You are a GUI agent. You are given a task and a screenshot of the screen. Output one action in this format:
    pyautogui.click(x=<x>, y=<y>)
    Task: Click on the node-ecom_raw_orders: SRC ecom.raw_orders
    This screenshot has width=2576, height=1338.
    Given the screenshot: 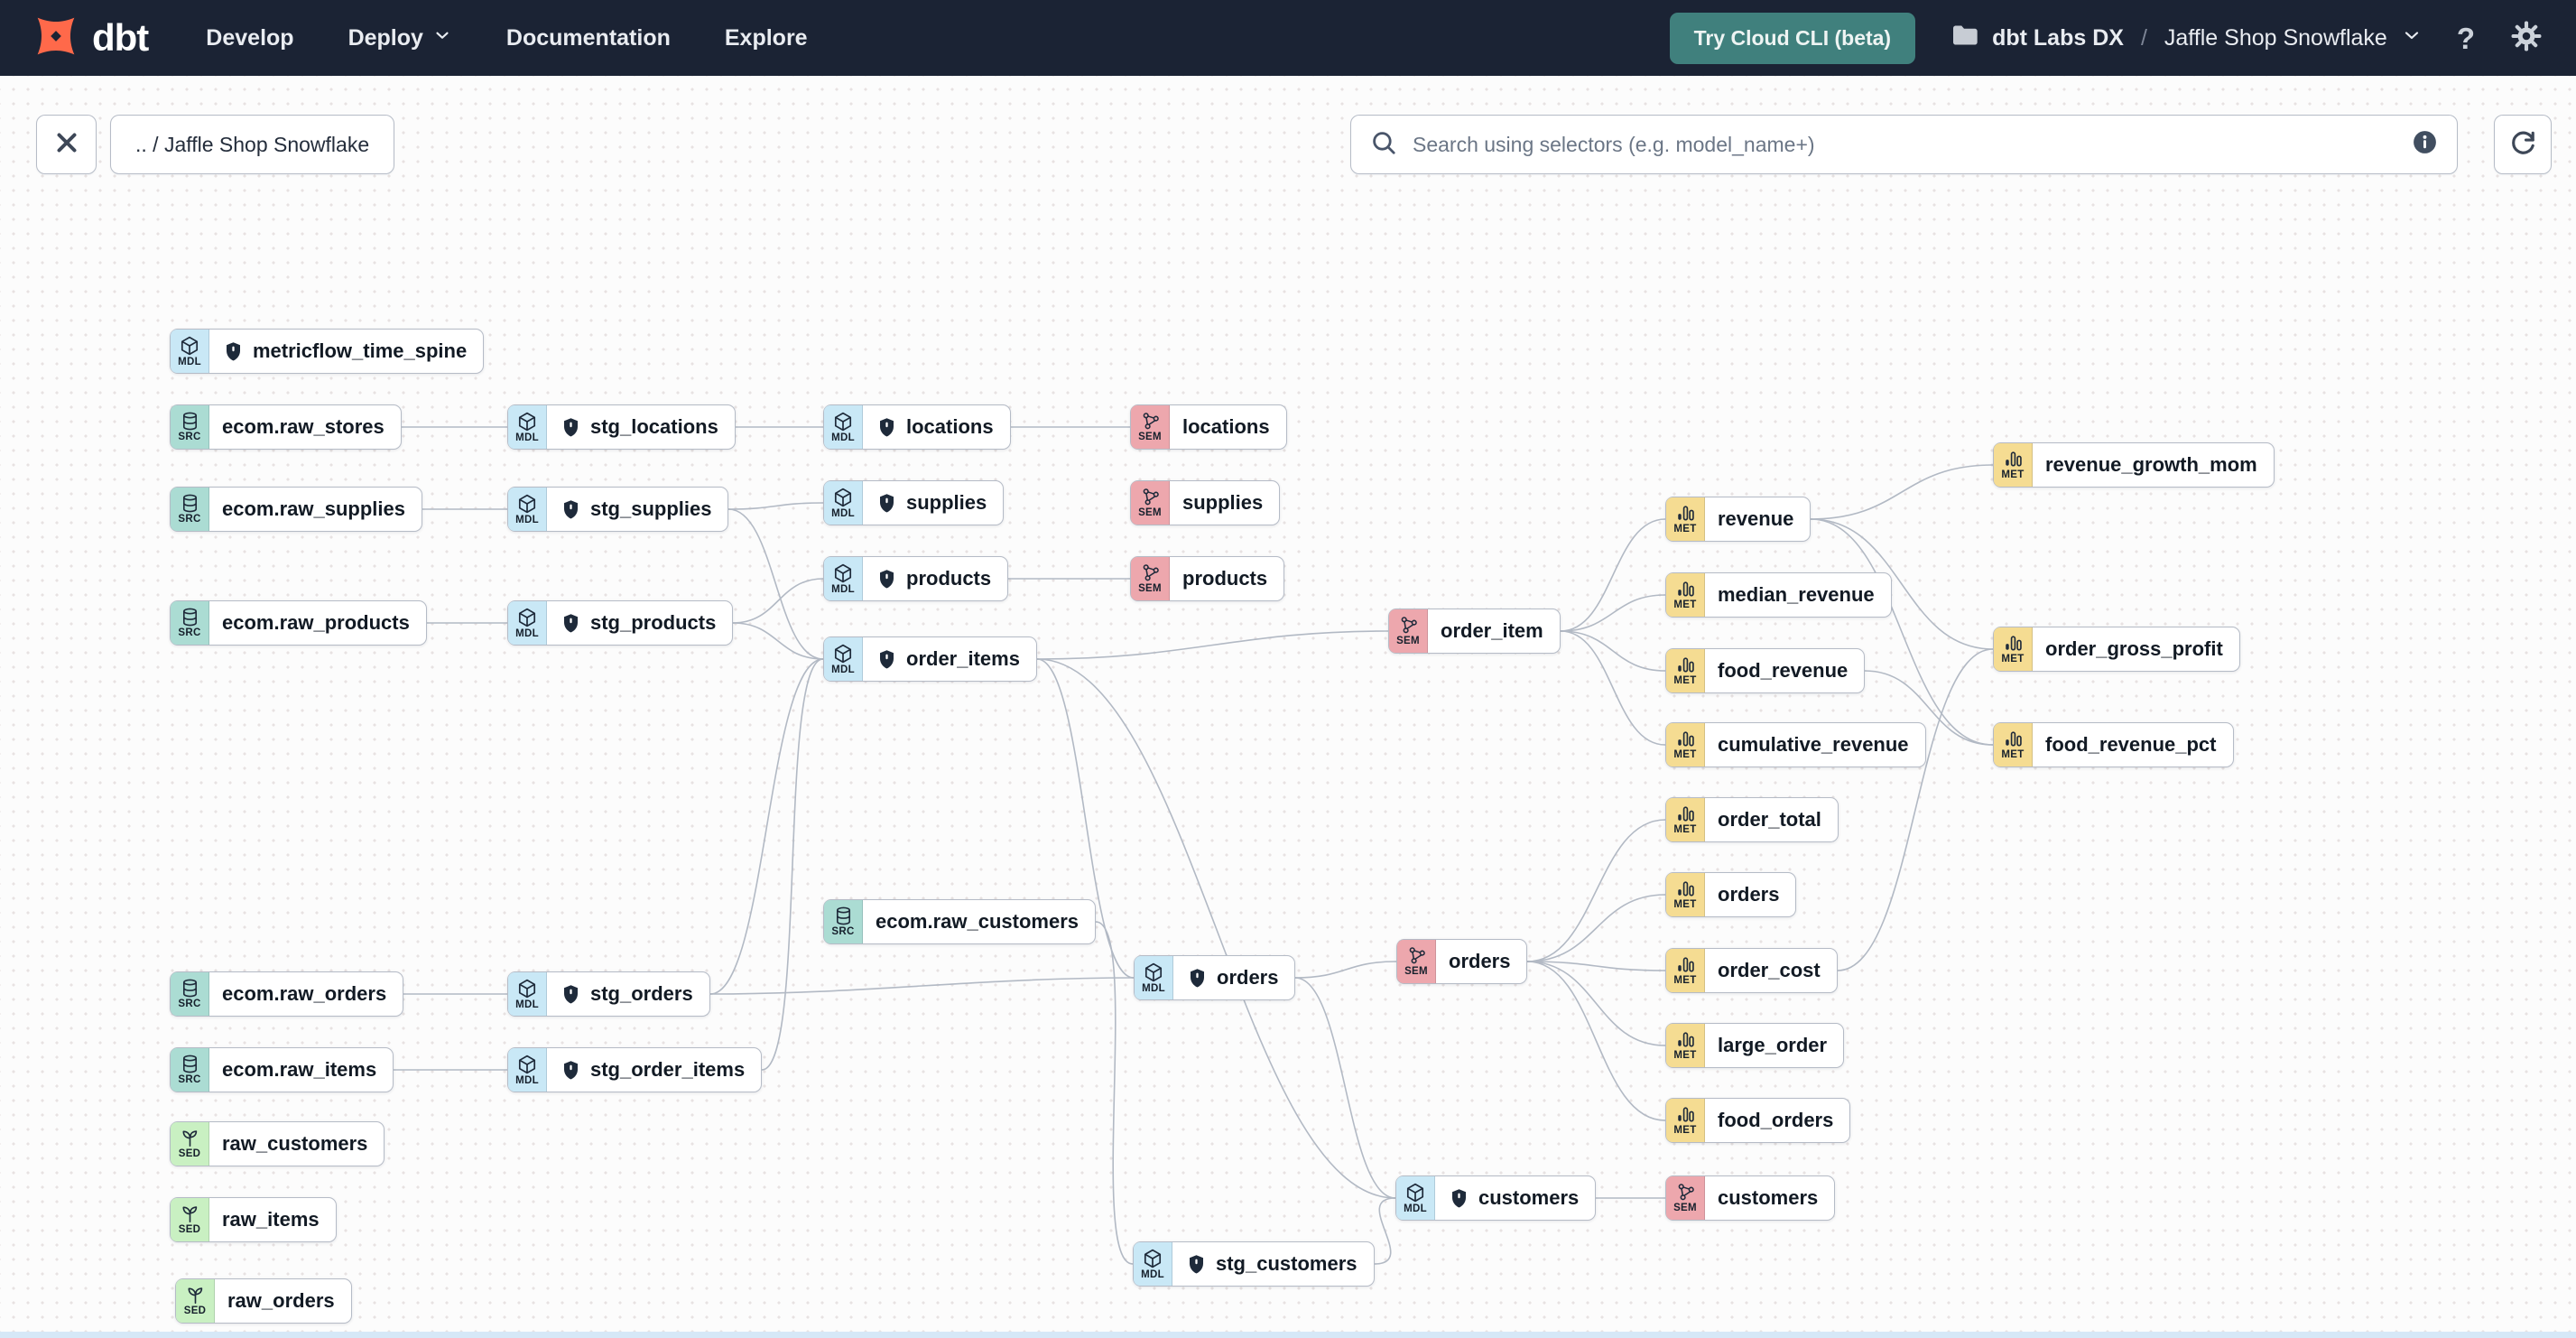 What is the action you would take?
    pyautogui.click(x=287, y=994)
    